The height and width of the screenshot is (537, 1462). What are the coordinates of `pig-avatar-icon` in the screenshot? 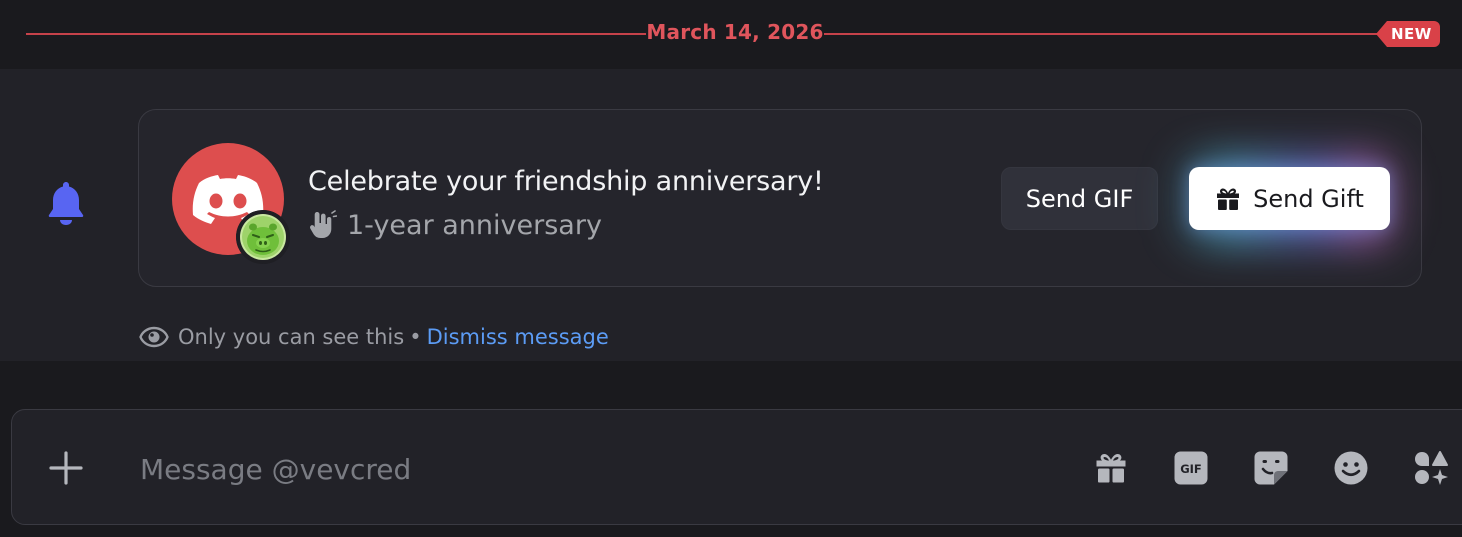 It's located at (263, 237).